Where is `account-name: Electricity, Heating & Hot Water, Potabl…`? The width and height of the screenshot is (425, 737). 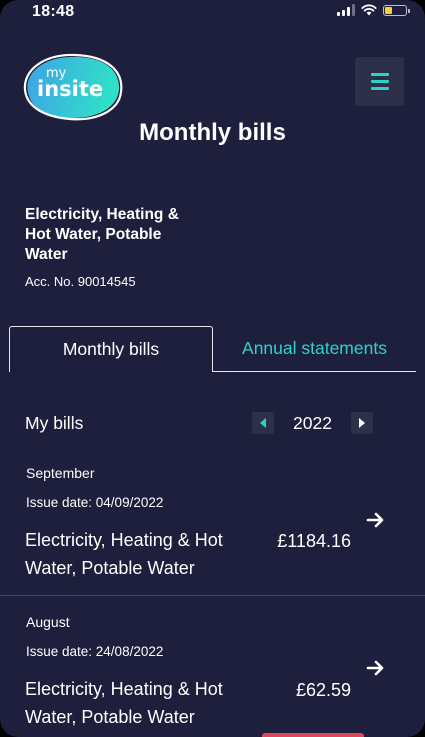 account-name: Electricity, Heating & Hot Water, Potabl… is located at coordinates (102, 234).